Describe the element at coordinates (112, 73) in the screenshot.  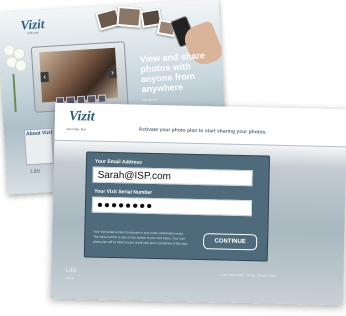
I see `chevron-right-icon: ›` at that location.